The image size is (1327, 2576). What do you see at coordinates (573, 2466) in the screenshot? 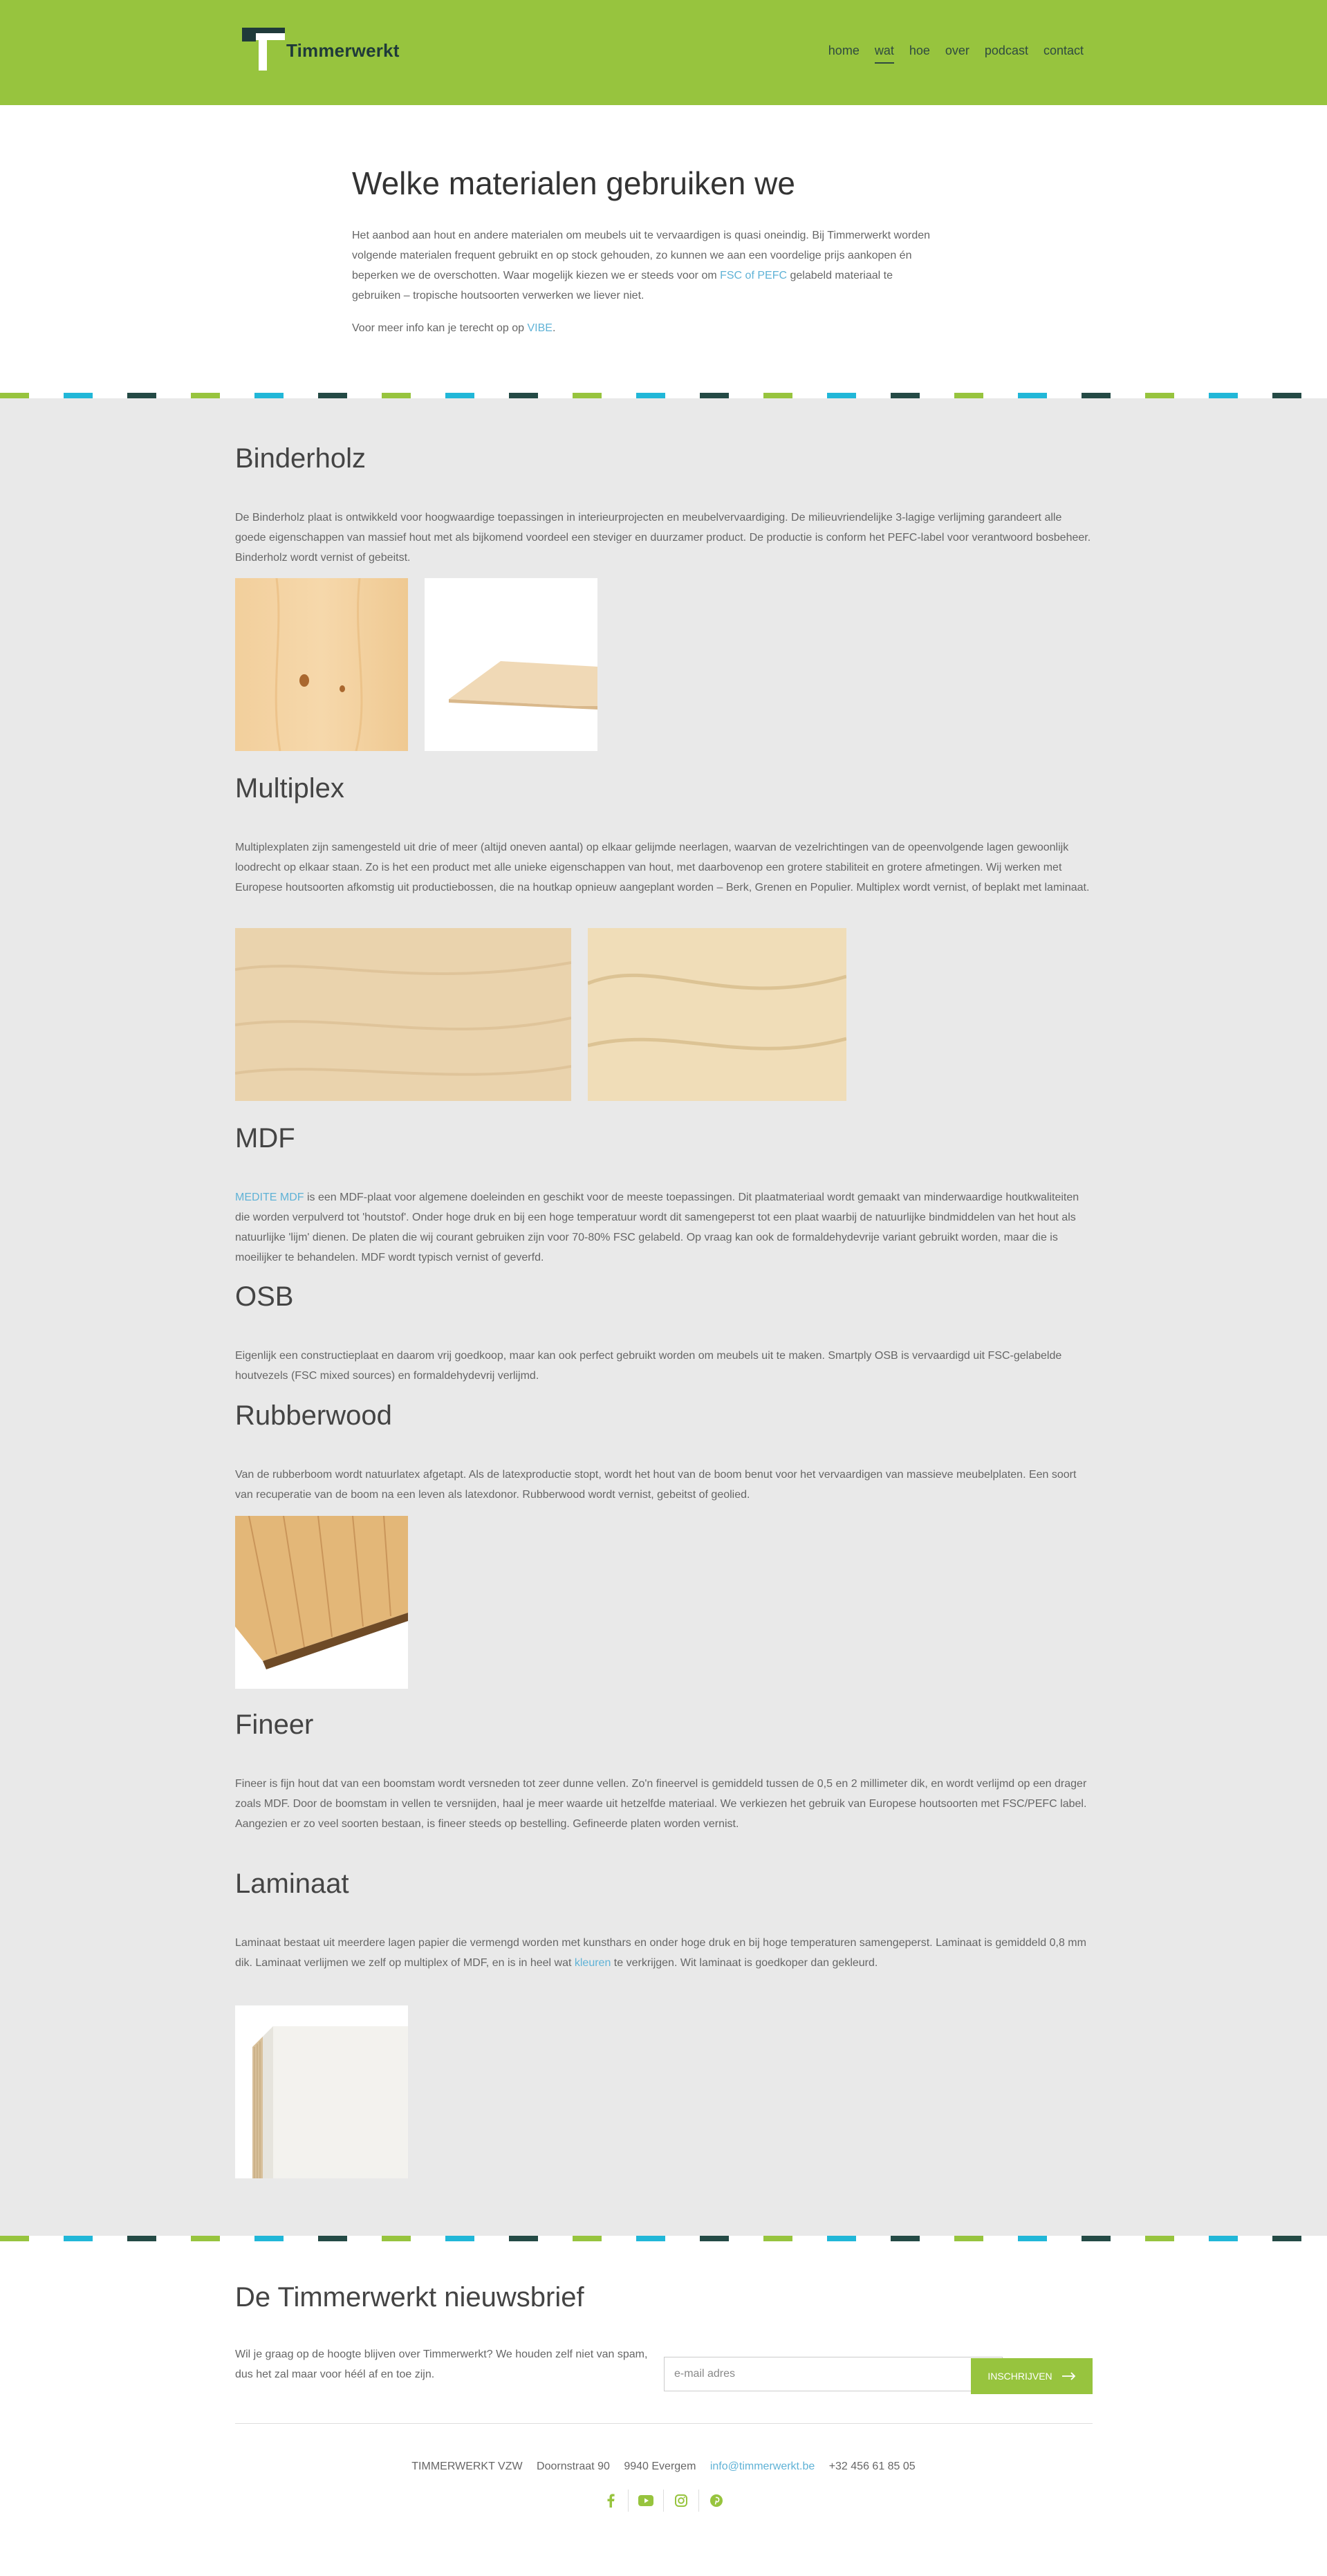
I see `footer-street: Doornstraat 90` at bounding box center [573, 2466].